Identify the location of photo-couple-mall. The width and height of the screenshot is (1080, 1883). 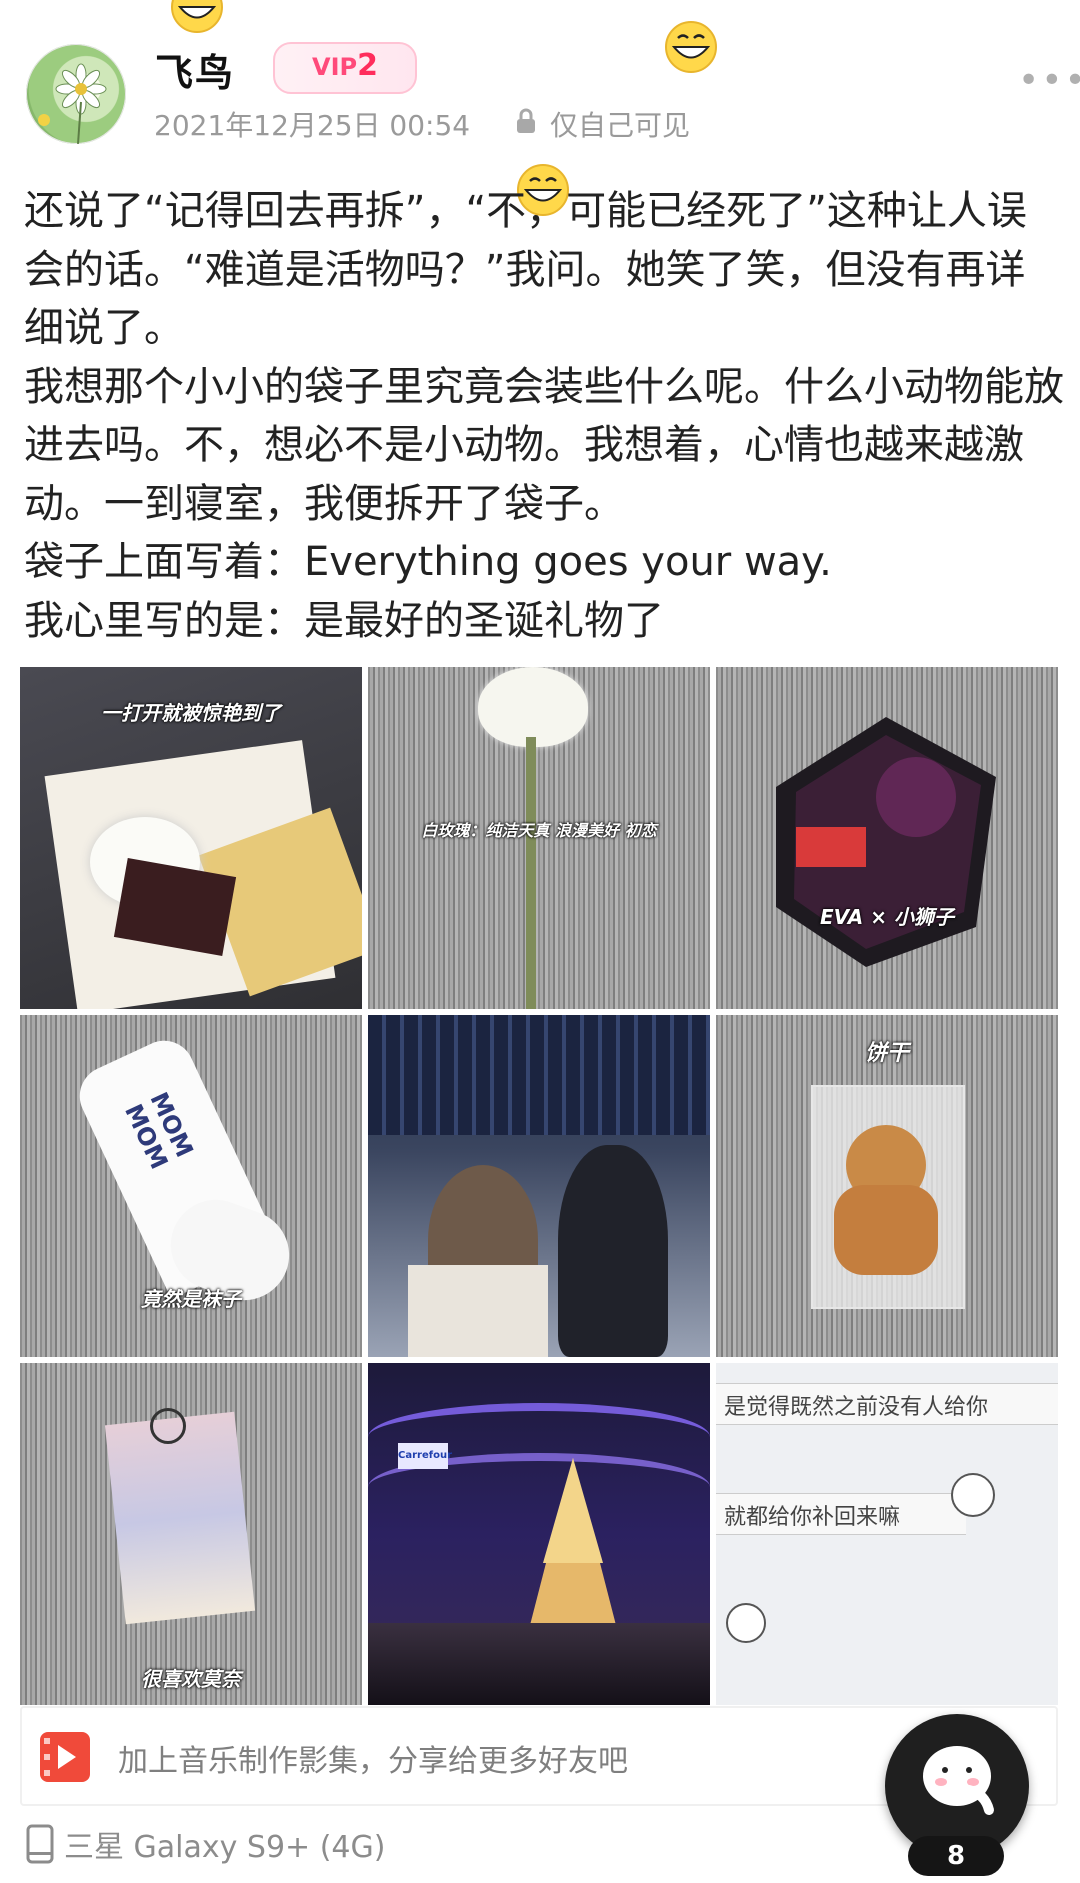
(539, 1186).